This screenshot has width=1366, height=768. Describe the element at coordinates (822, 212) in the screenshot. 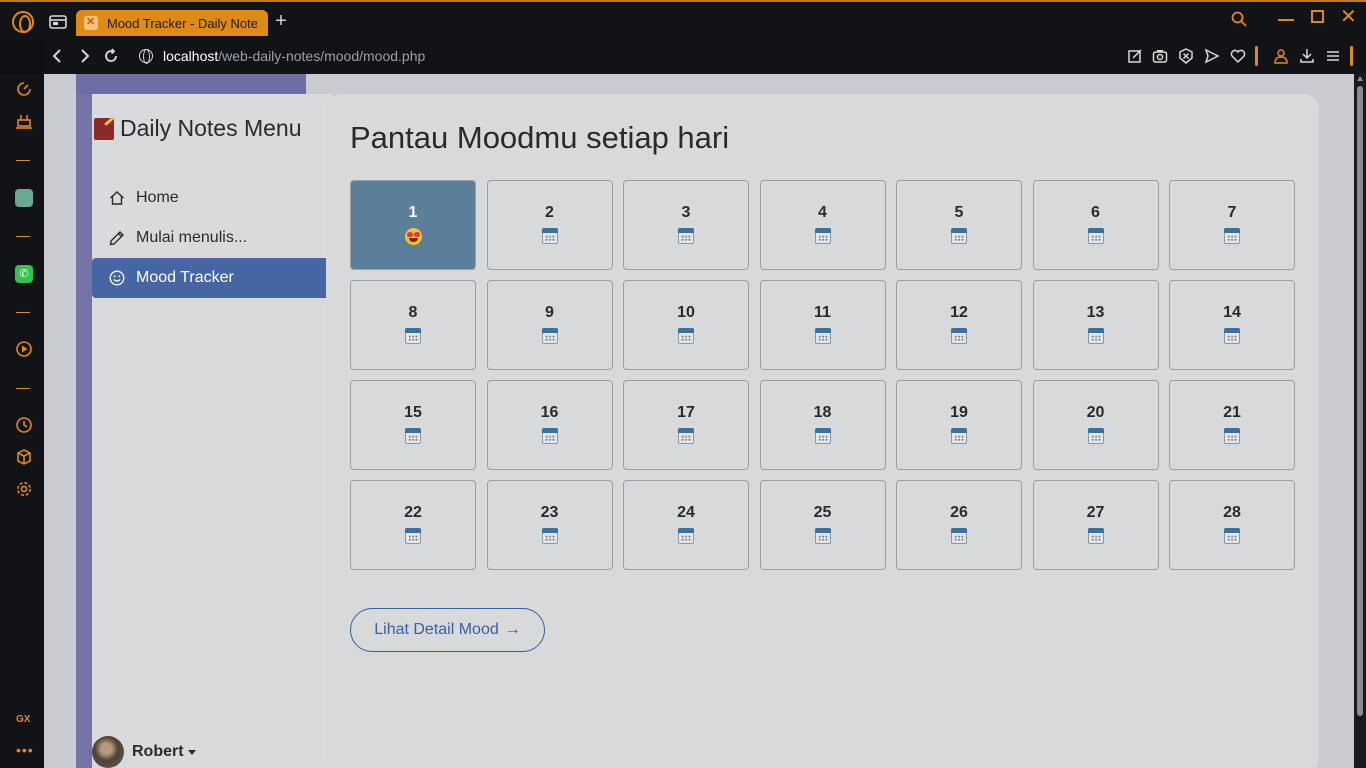

I see `day-number: 4` at that location.